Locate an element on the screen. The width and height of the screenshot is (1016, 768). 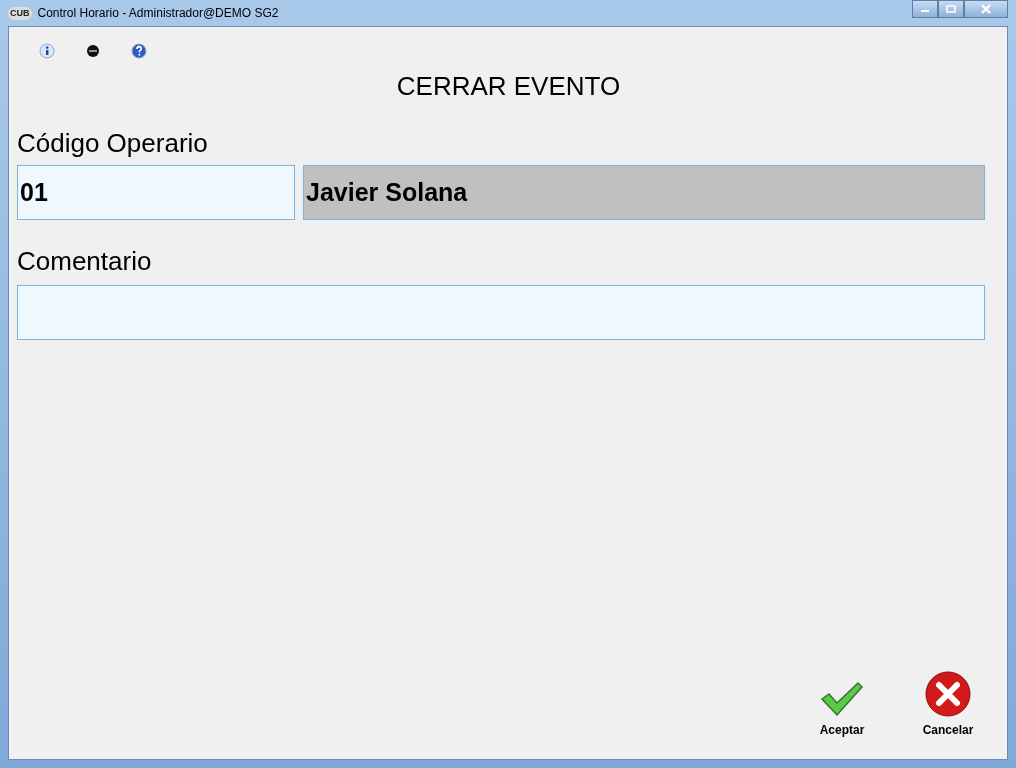
maximize-button is located at coordinates (951, 9).